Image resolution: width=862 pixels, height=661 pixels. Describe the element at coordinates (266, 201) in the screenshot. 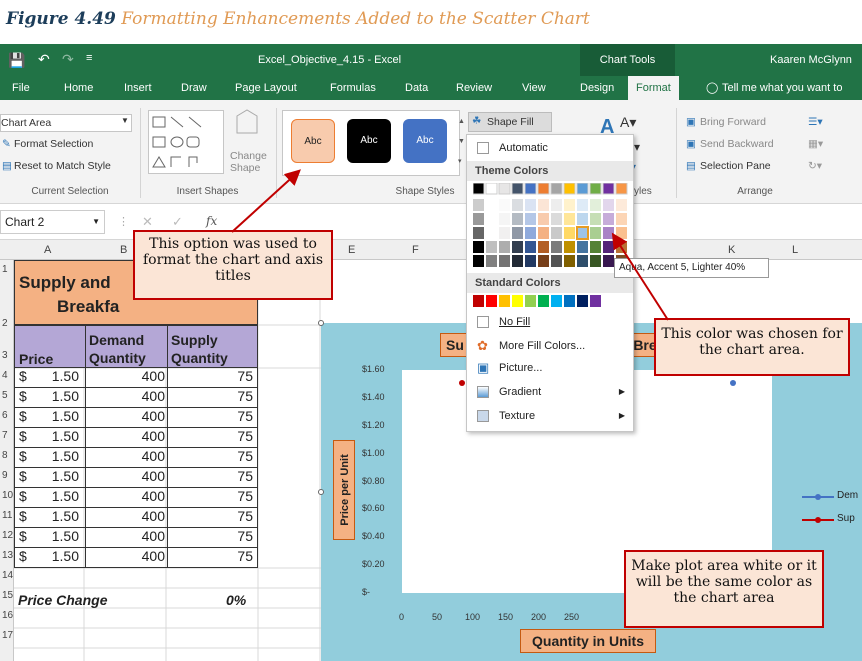

I see `arrow-to-styles` at that location.